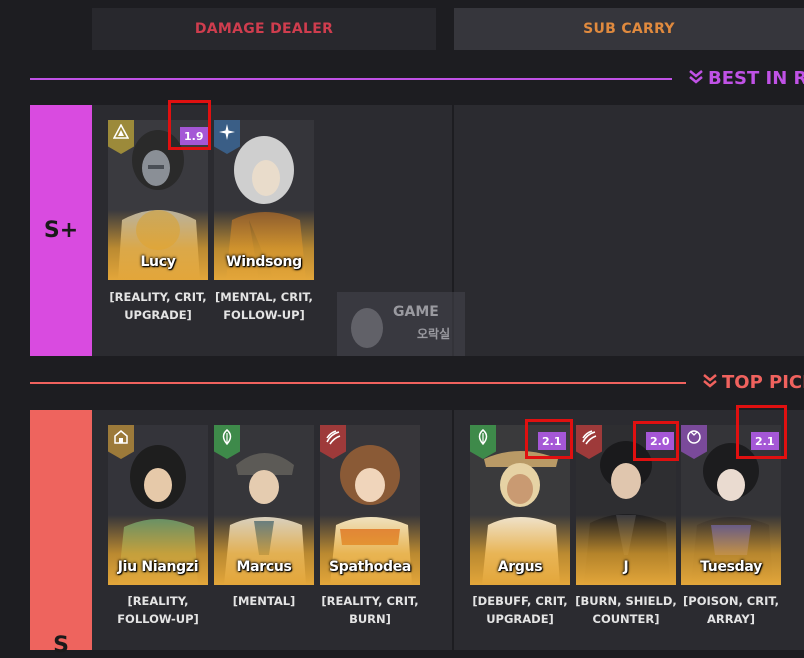 The height and width of the screenshot is (658, 804). Describe the element at coordinates (158, 505) in the screenshot. I see `character-card-jiu-niangzi: Jiu Niangzi` at that location.